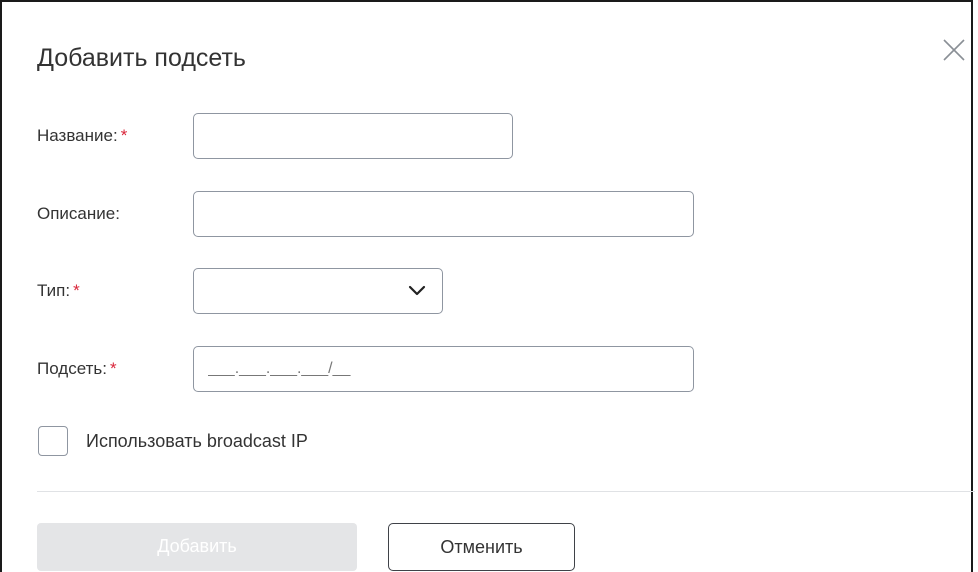 This screenshot has width=978, height=572. Describe the element at coordinates (54, 290) in the screenshot. I see `type-label-text: Тип:` at that location.